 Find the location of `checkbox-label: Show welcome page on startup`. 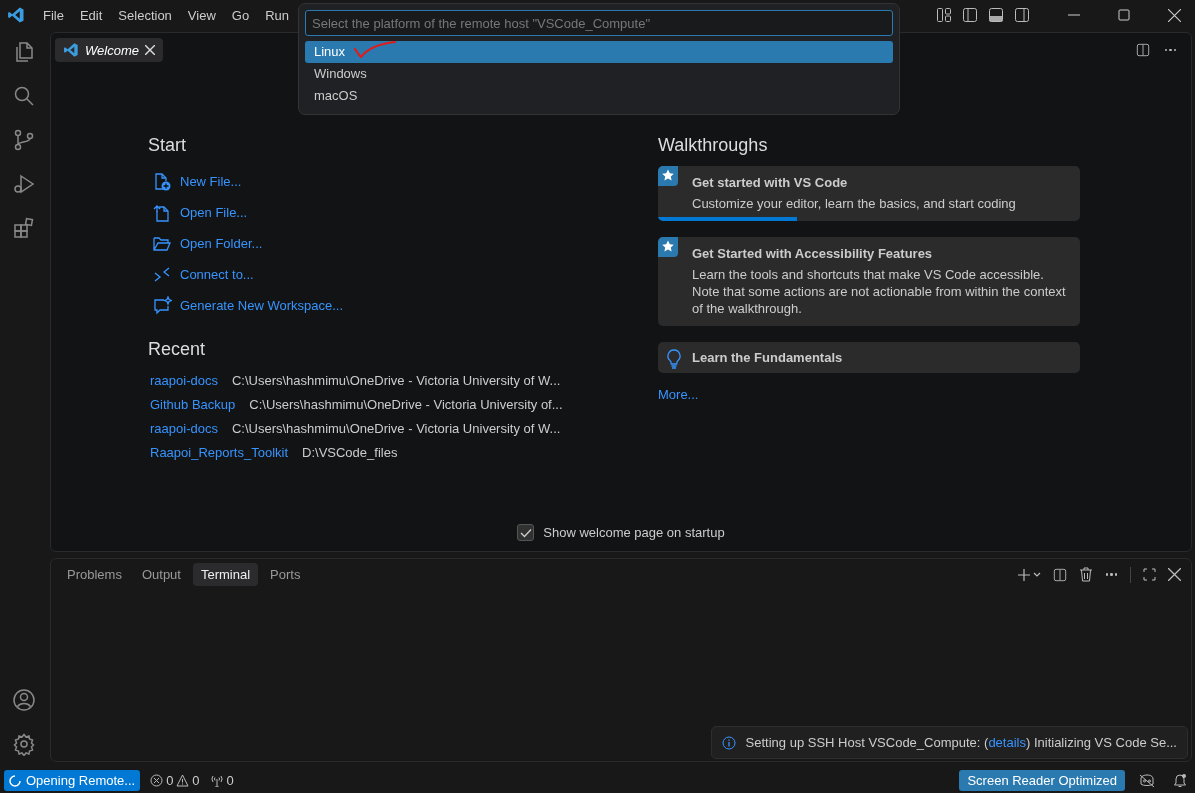

checkbox-label: Show welcome page on startup is located at coordinates (634, 532).